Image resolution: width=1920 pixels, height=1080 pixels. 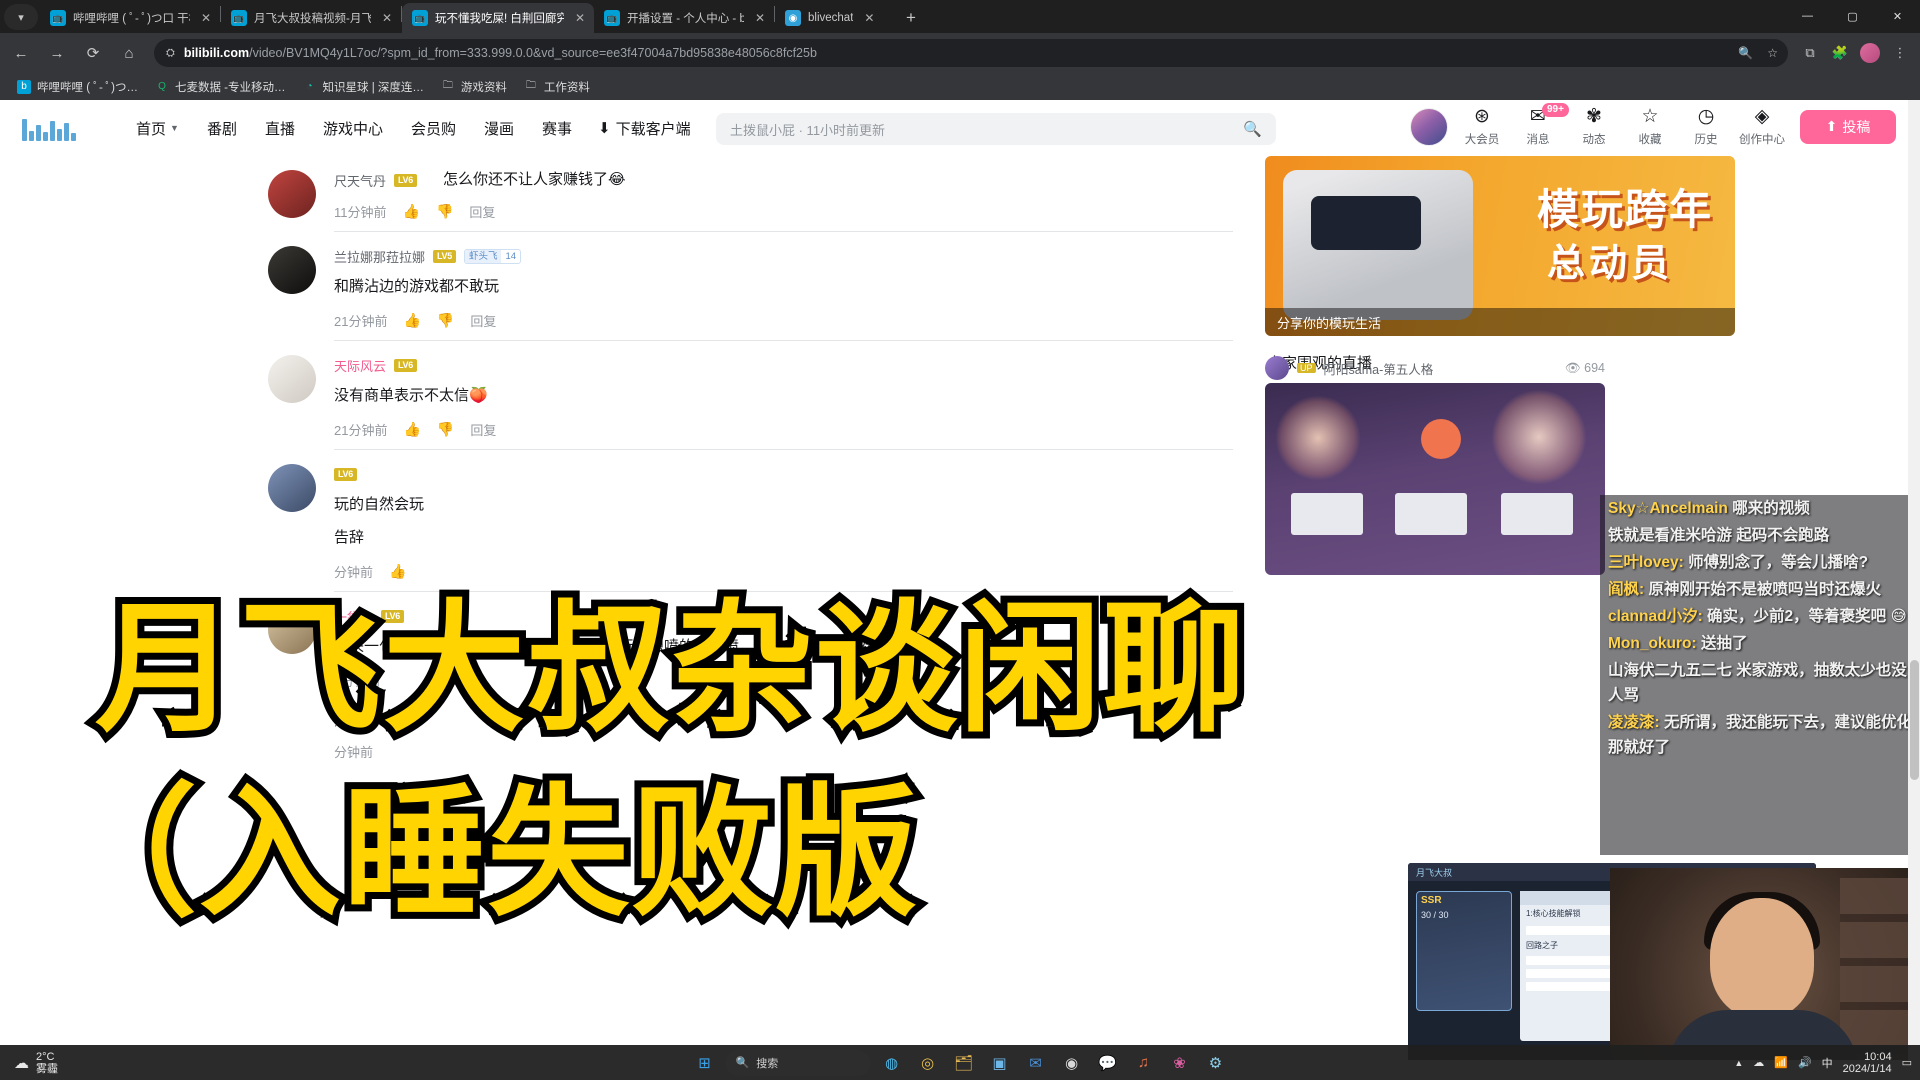 I want to click on nav-item-home: 首页 ▼, so click(x=157, y=128).